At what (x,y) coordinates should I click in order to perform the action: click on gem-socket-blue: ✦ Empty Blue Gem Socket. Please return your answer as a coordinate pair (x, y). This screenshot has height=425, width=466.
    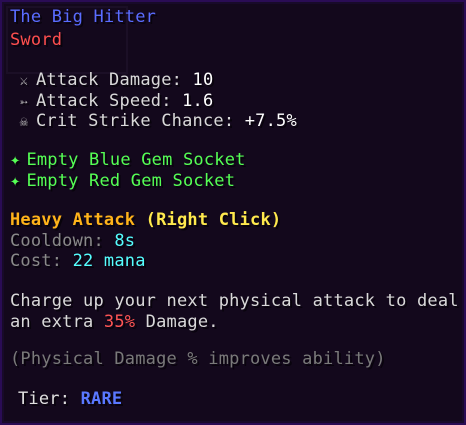
    Looking at the image, I should click on (128, 160).